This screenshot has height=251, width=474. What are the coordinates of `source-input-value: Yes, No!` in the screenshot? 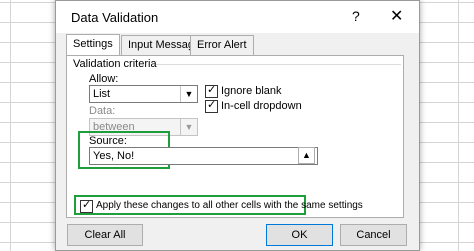 It's located at (114, 156).